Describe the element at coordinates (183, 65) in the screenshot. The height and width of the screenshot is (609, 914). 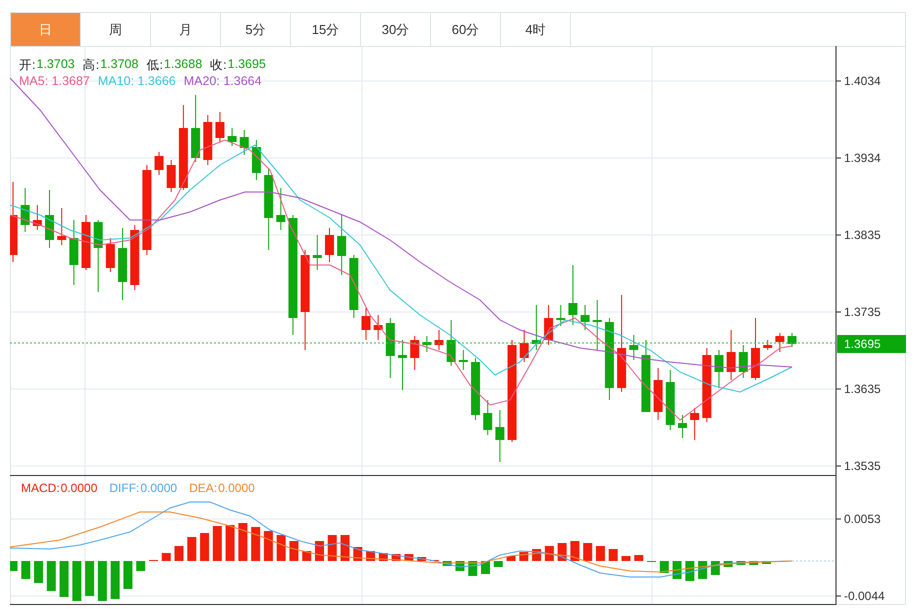
I see `ohlc-value: 1.3688` at that location.